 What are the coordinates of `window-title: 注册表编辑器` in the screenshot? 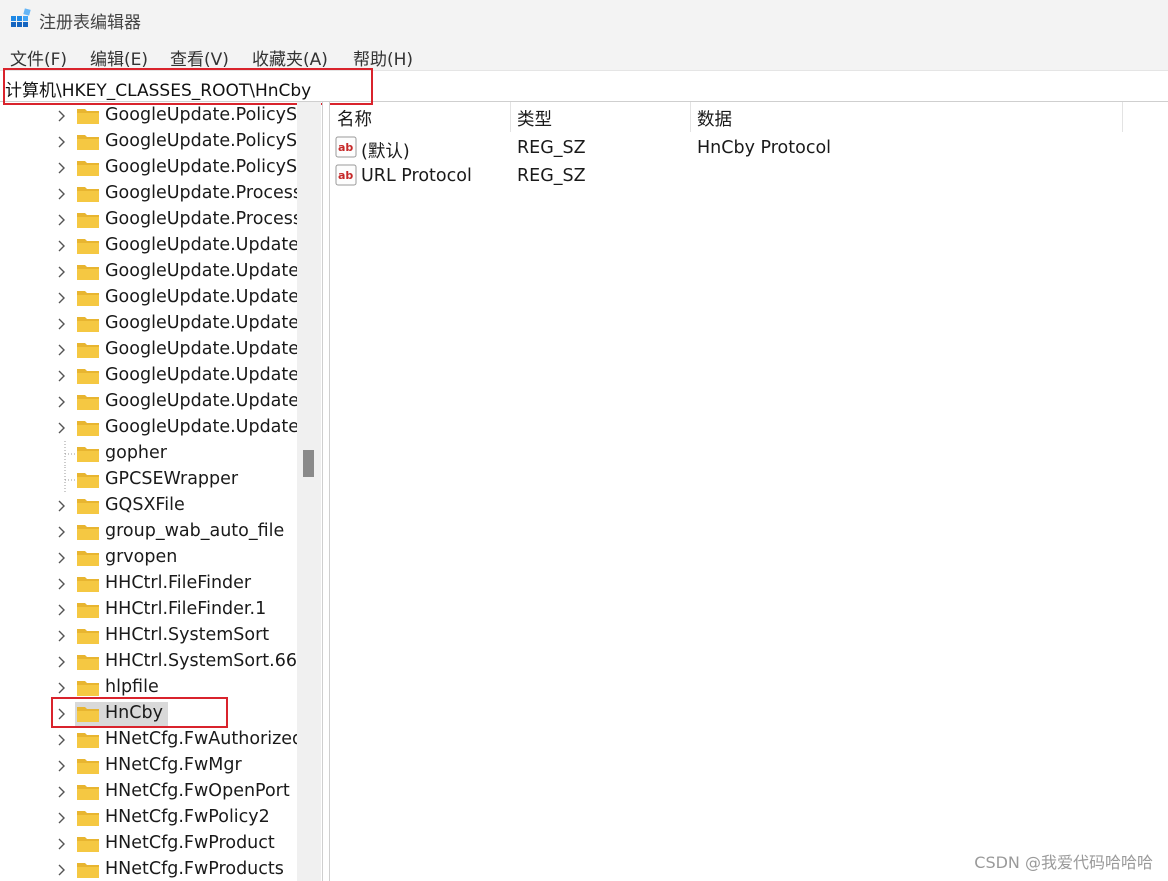 It's located at (90, 23).